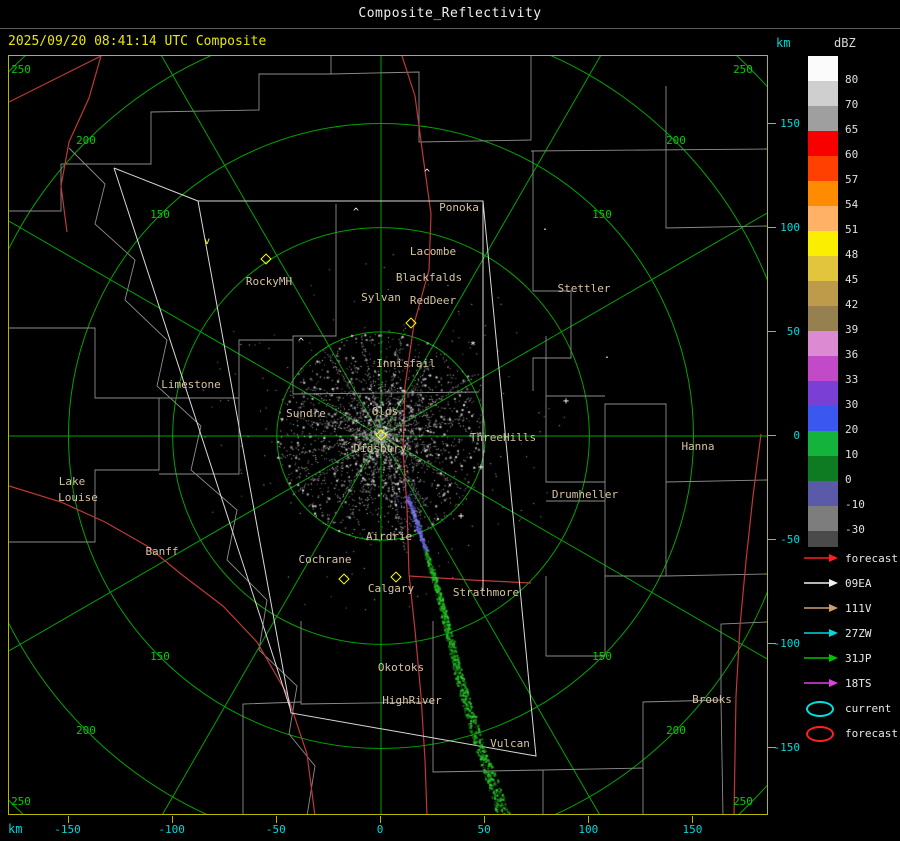 This screenshot has width=900, height=841. I want to click on x-axis-tick-label: -50, so click(275, 829).